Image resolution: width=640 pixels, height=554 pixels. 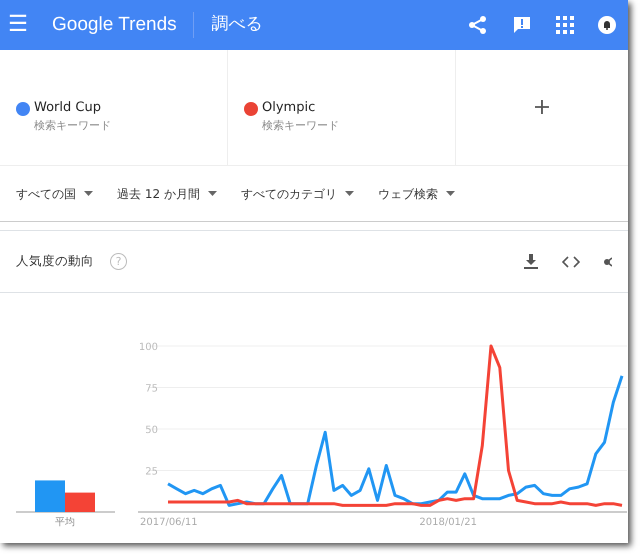 I want to click on filter-dropdown: すべての国, so click(x=54, y=193).